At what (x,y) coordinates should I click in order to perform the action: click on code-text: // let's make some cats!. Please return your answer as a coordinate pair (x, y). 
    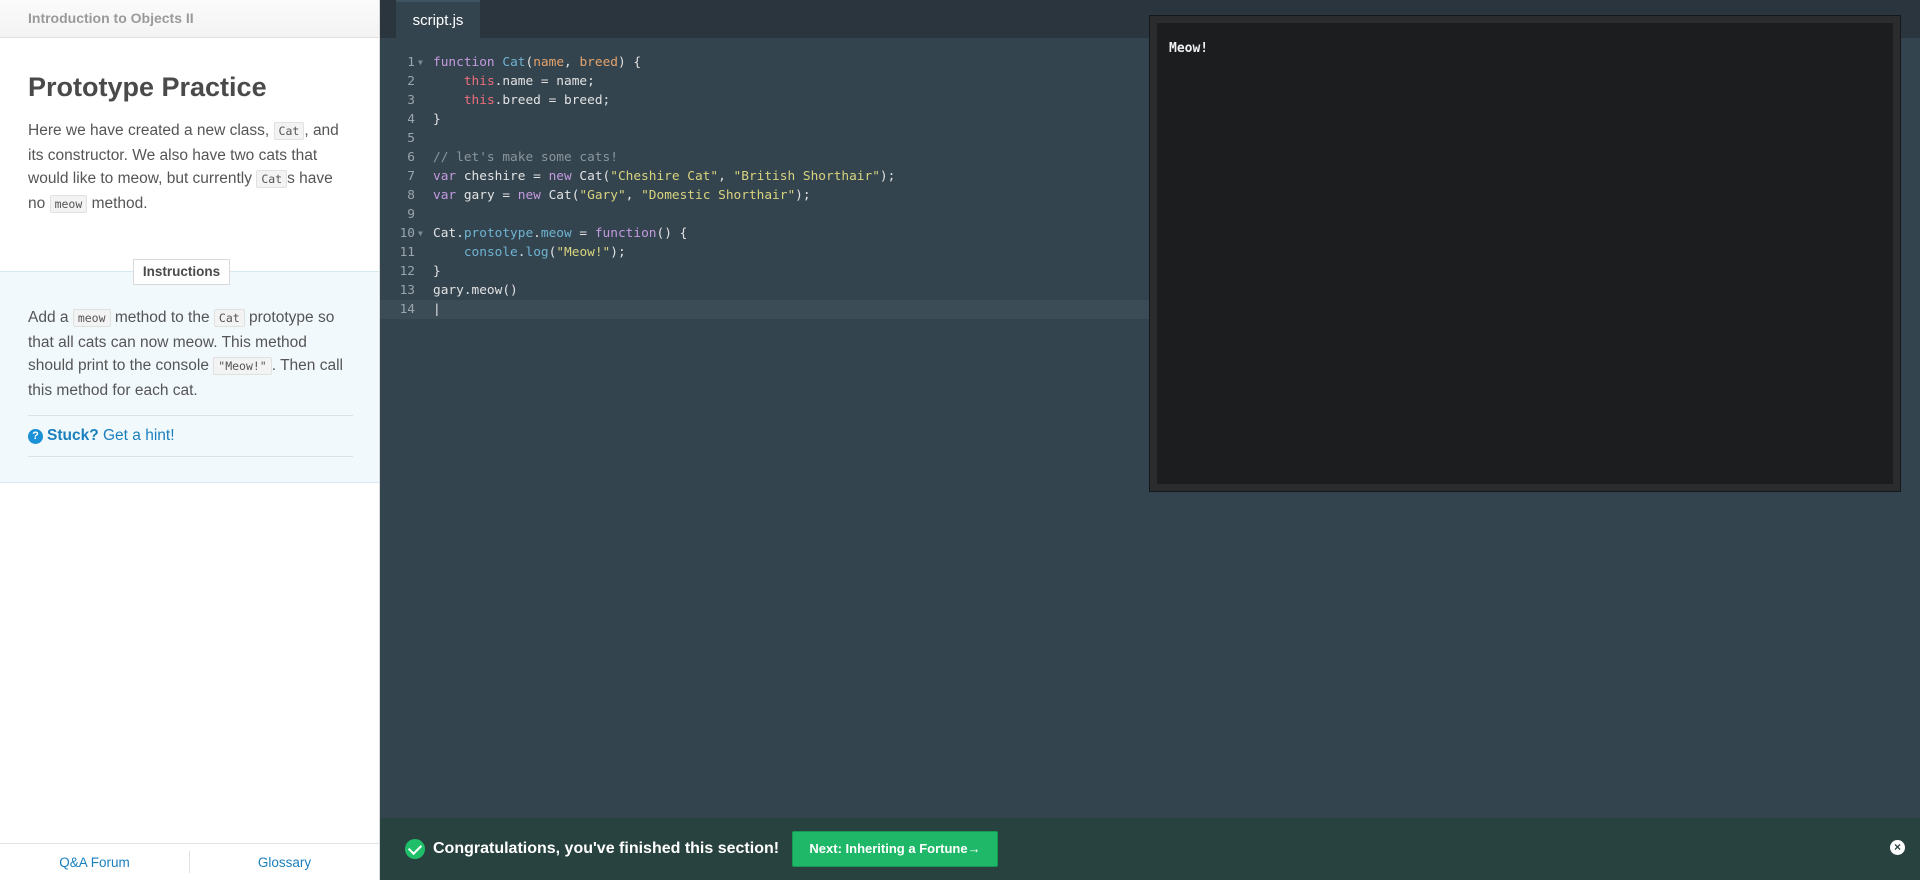
    Looking at the image, I should click on (525, 157).